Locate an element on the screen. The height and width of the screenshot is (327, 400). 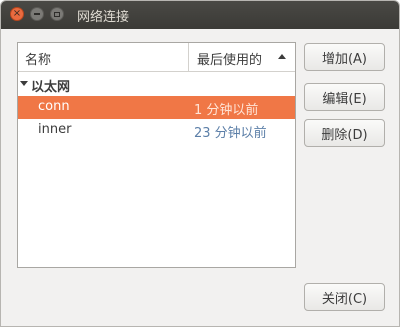
column-header-name-label: 名称 is located at coordinates (38, 60).